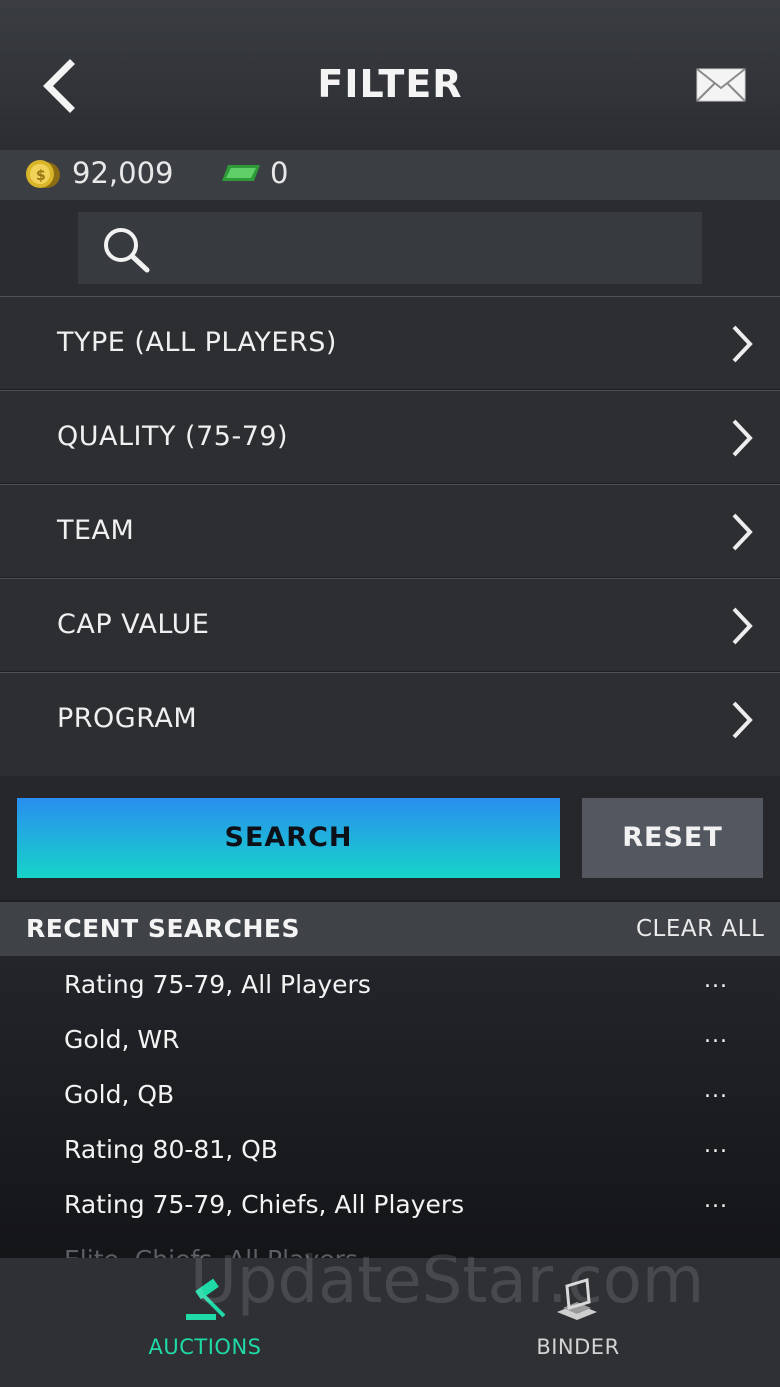  I want to click on watermark: UpdateStar.com, so click(447, 1281).